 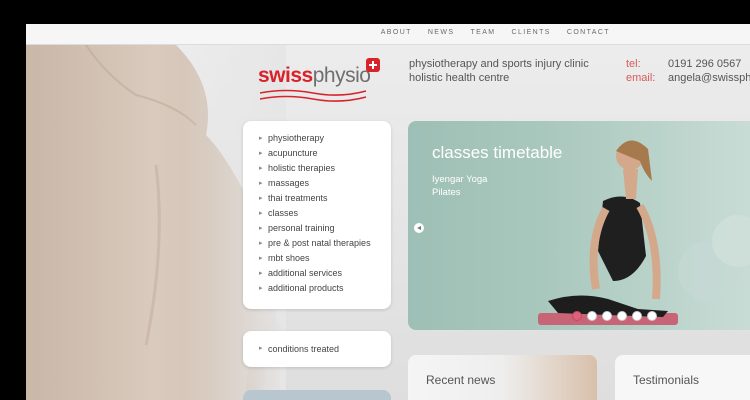 I want to click on menu-item-natal-therapies: pre & post natal therapies, so click(x=325, y=243).